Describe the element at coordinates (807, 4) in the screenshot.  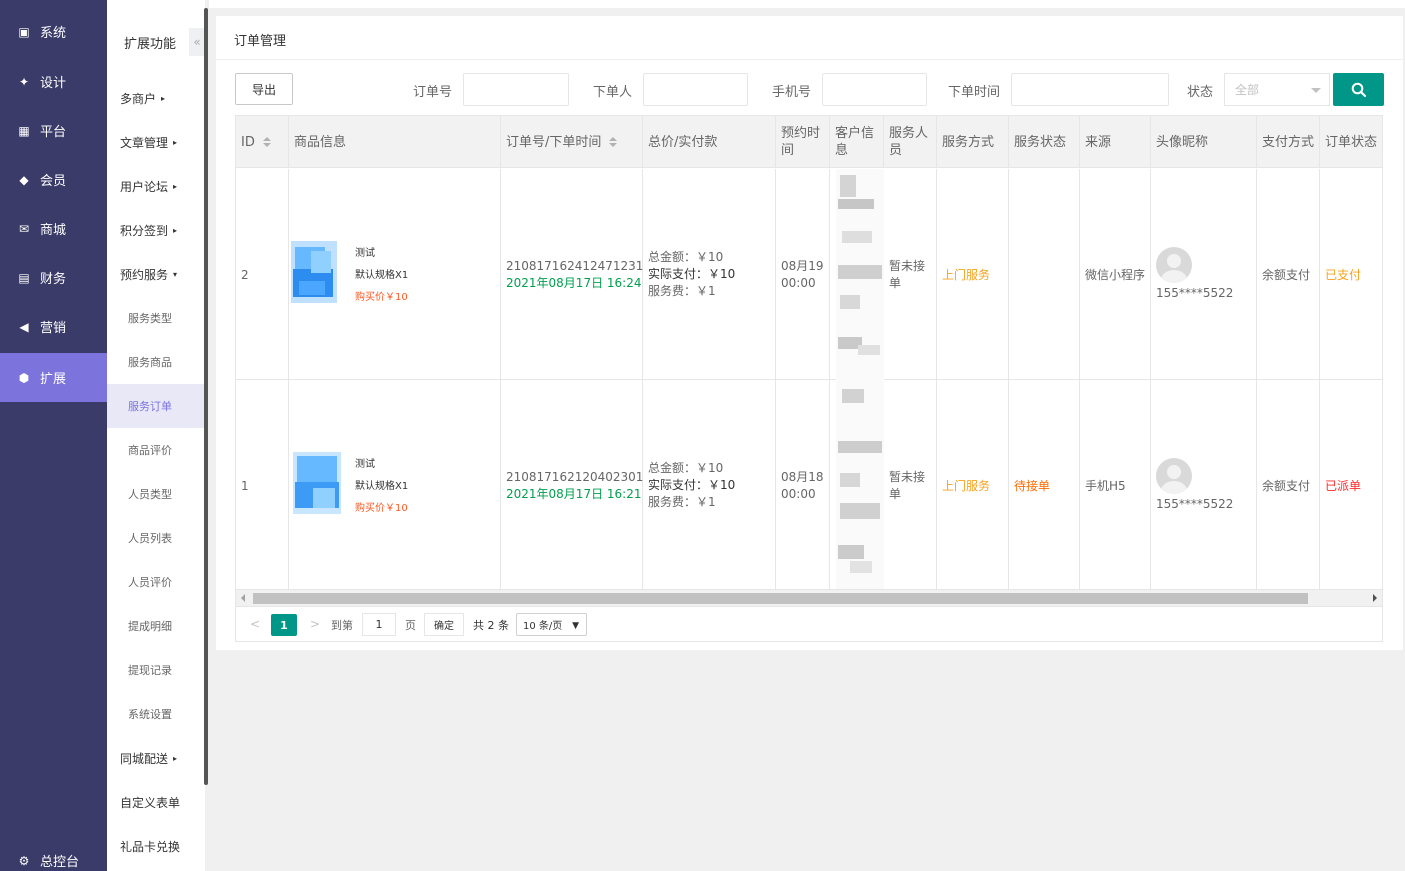
I see `top-bar` at that location.